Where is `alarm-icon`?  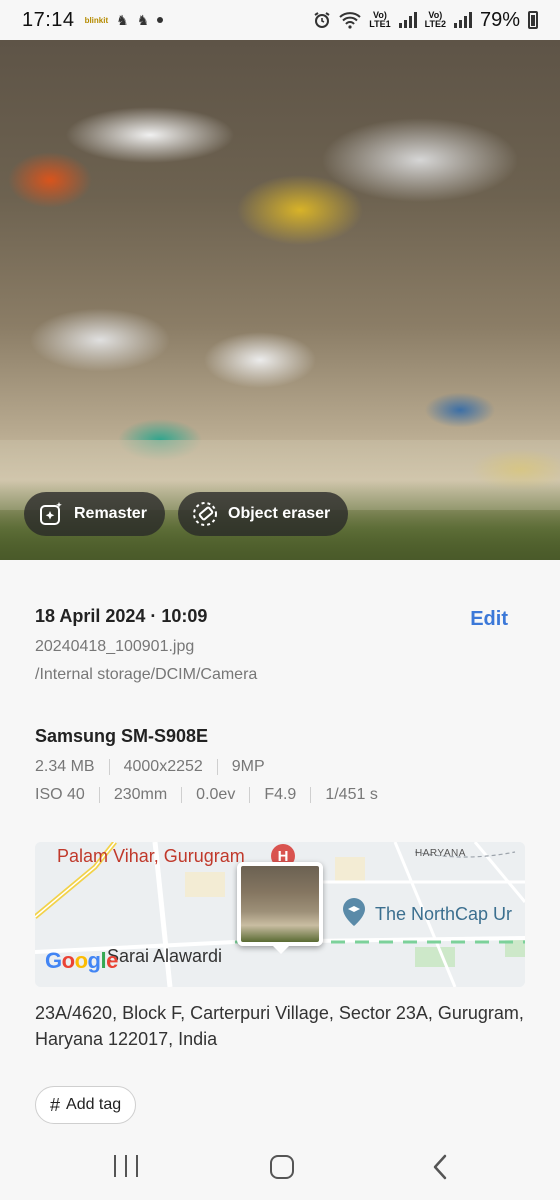 alarm-icon is located at coordinates (322, 20).